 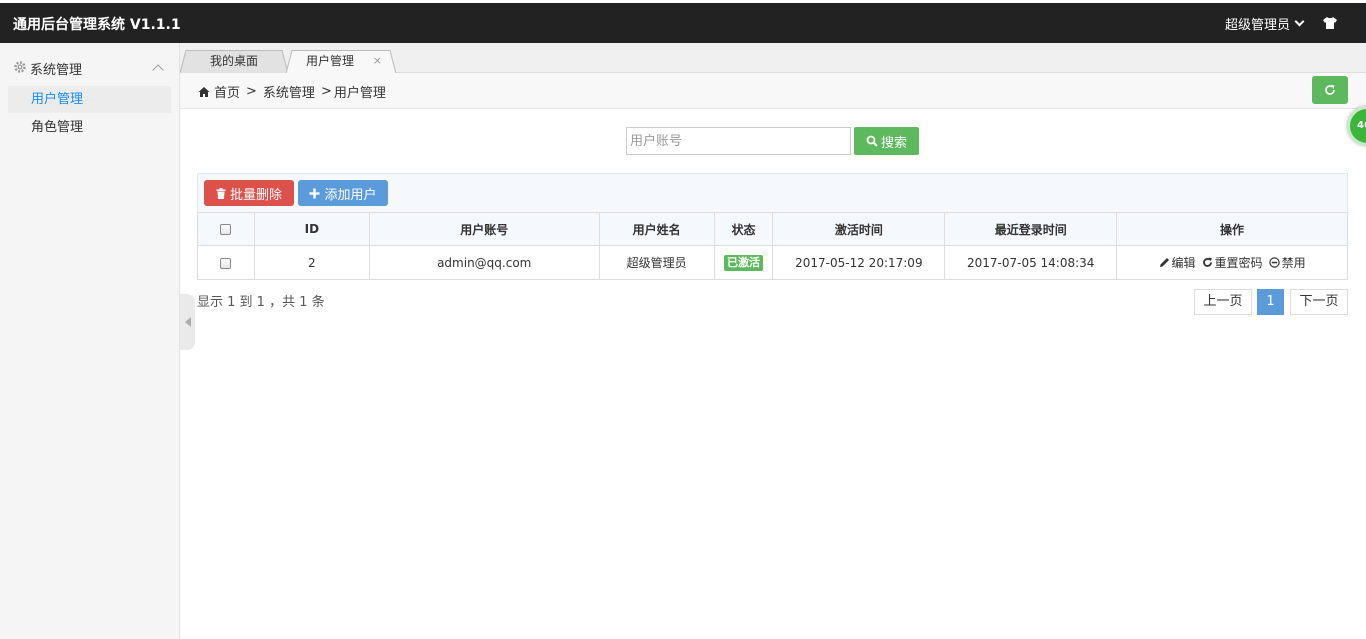 I want to click on row-select-cell, so click(x=226, y=262).